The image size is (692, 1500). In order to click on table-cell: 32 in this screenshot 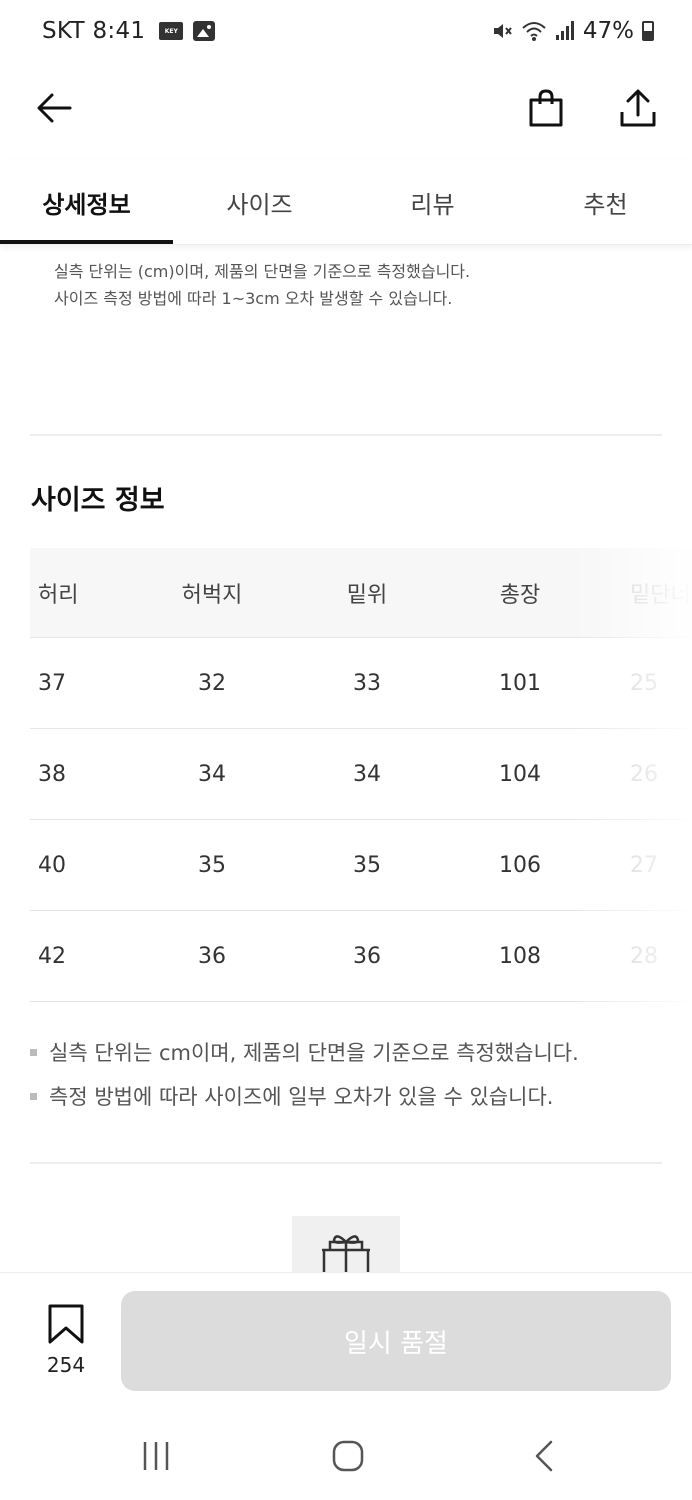, I will do `click(212, 683)`.